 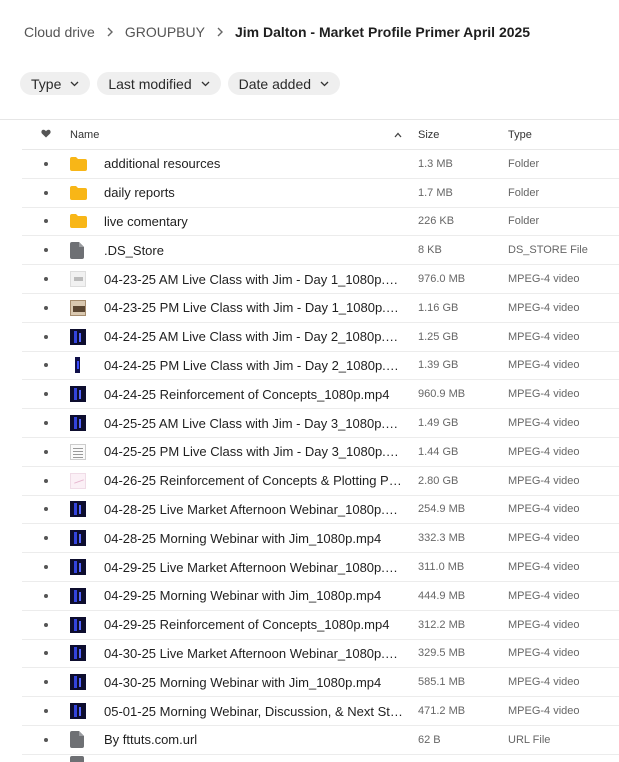 I want to click on folder-icon, so click(x=87, y=163).